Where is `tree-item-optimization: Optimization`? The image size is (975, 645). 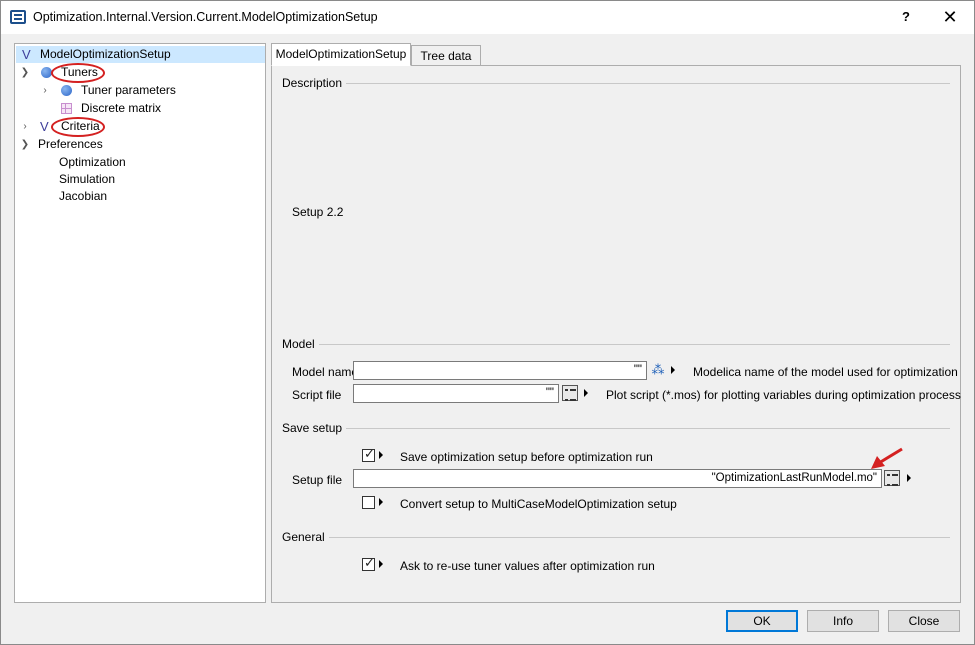 tree-item-optimization: Optimization is located at coordinates (140, 162).